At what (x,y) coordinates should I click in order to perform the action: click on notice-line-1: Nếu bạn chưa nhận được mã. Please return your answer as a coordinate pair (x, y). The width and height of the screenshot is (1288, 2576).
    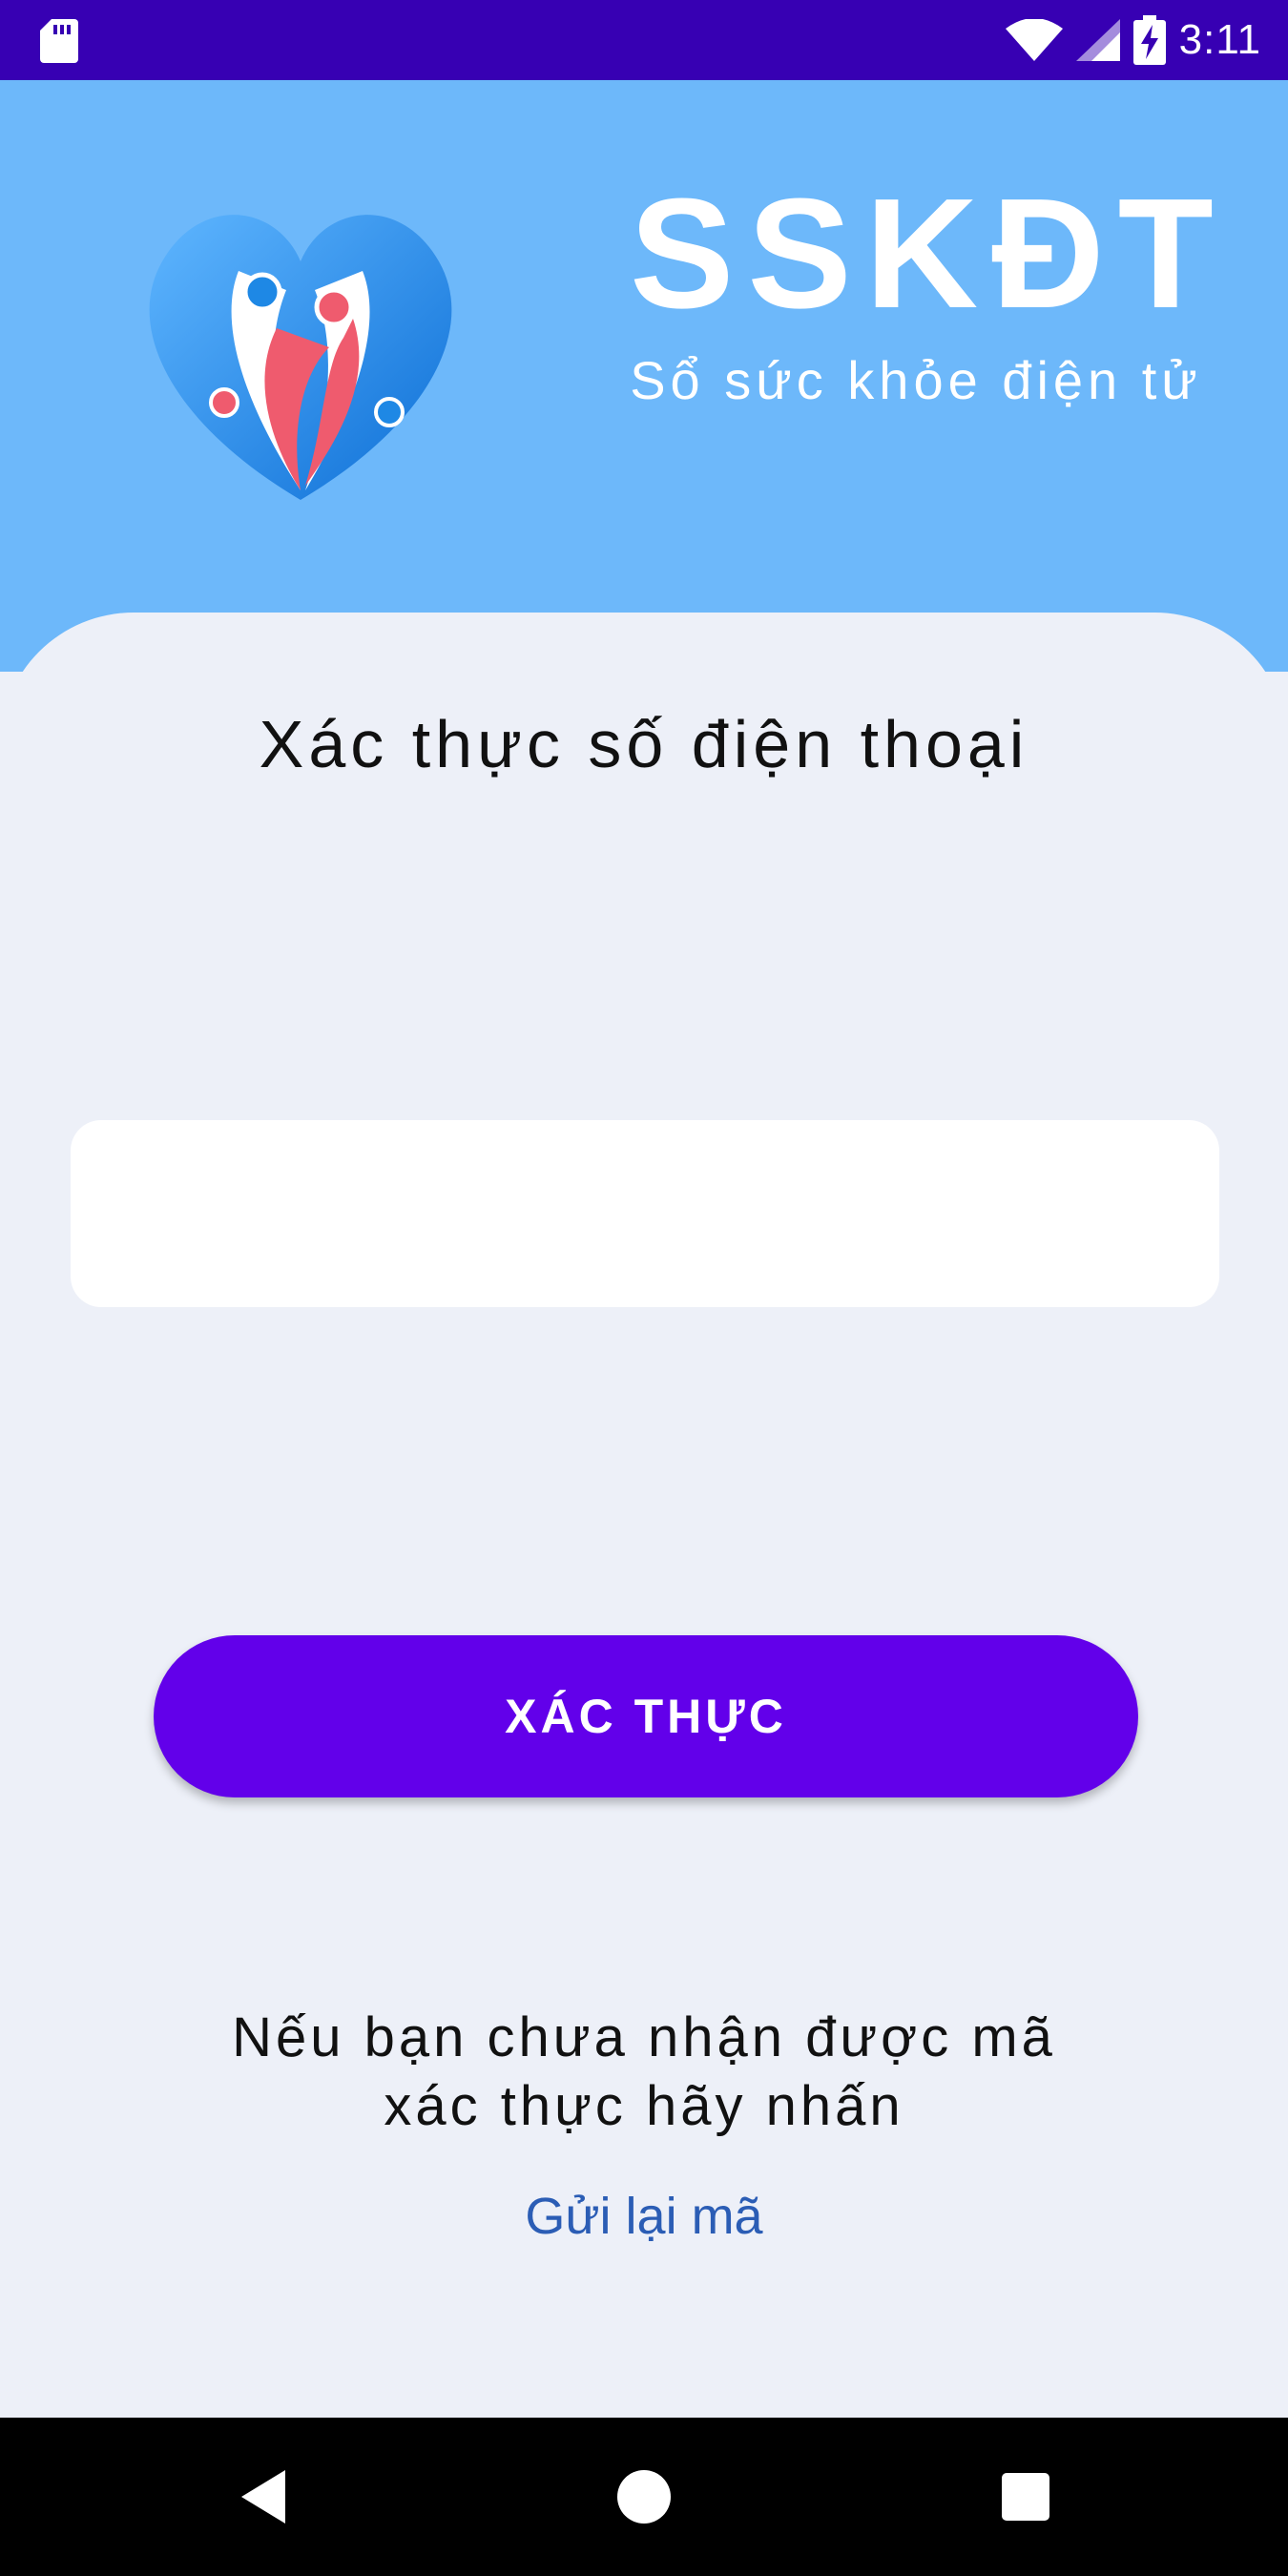
    Looking at the image, I should click on (644, 2037).